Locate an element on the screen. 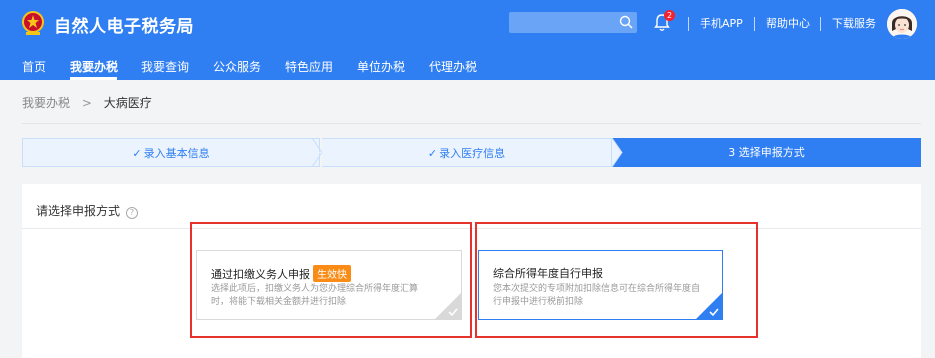  nav-public-service: 公众服务 is located at coordinates (237, 66).